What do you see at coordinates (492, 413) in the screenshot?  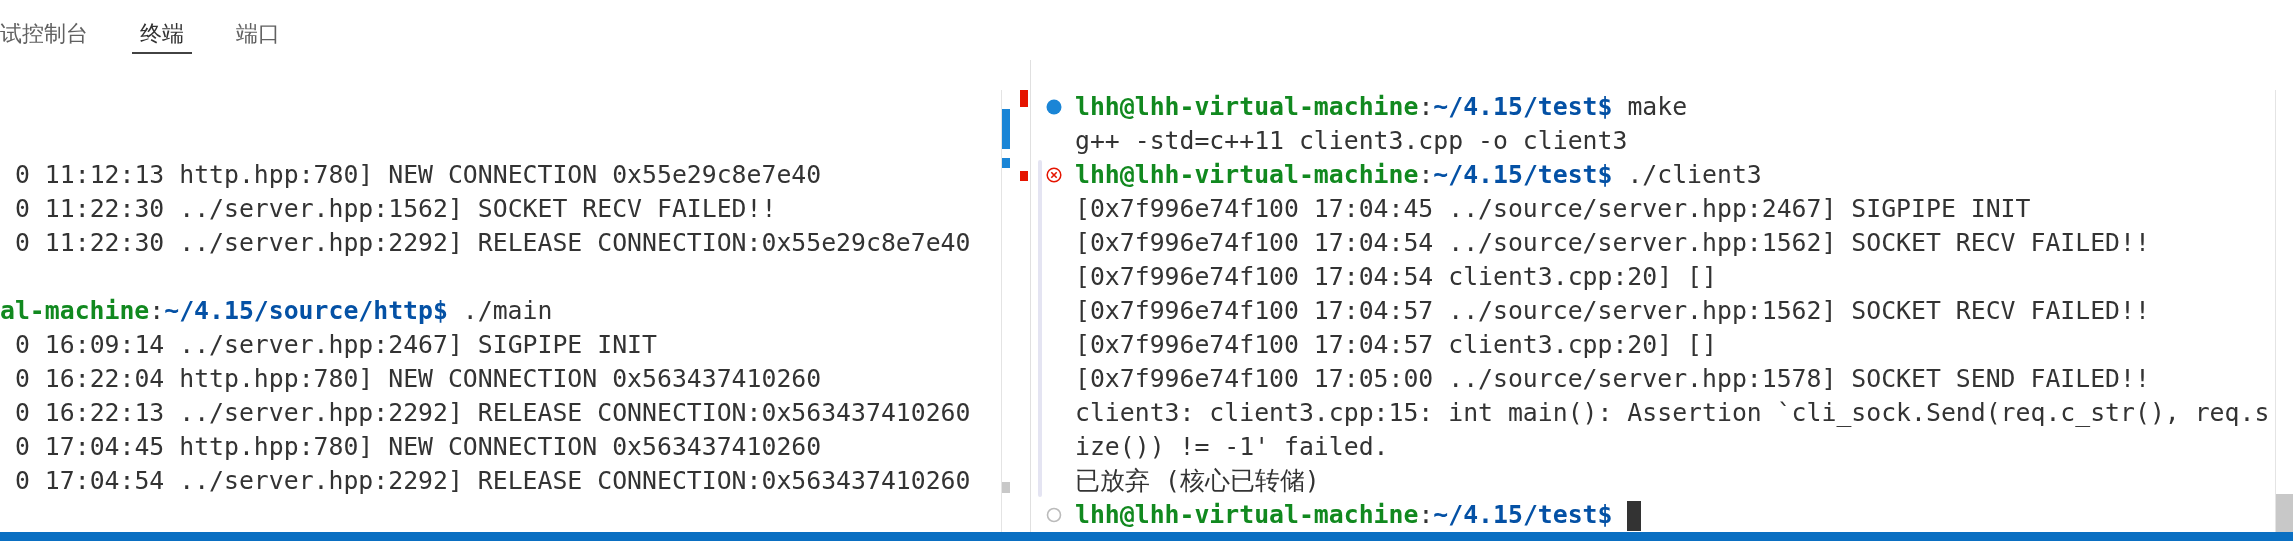 I see `output-line: 0 16:22:13 ../server.hpp:2292] RELEASE CONNECTION:0x563437410260` at bounding box center [492, 413].